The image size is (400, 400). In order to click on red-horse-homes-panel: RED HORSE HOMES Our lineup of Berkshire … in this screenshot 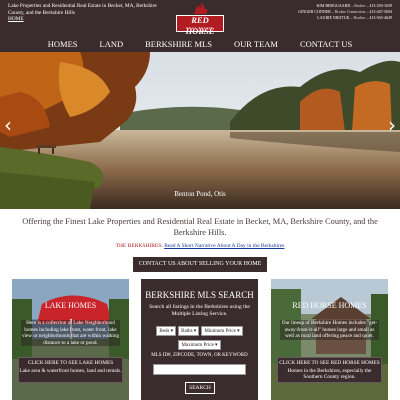, I will do `click(329, 339)`.